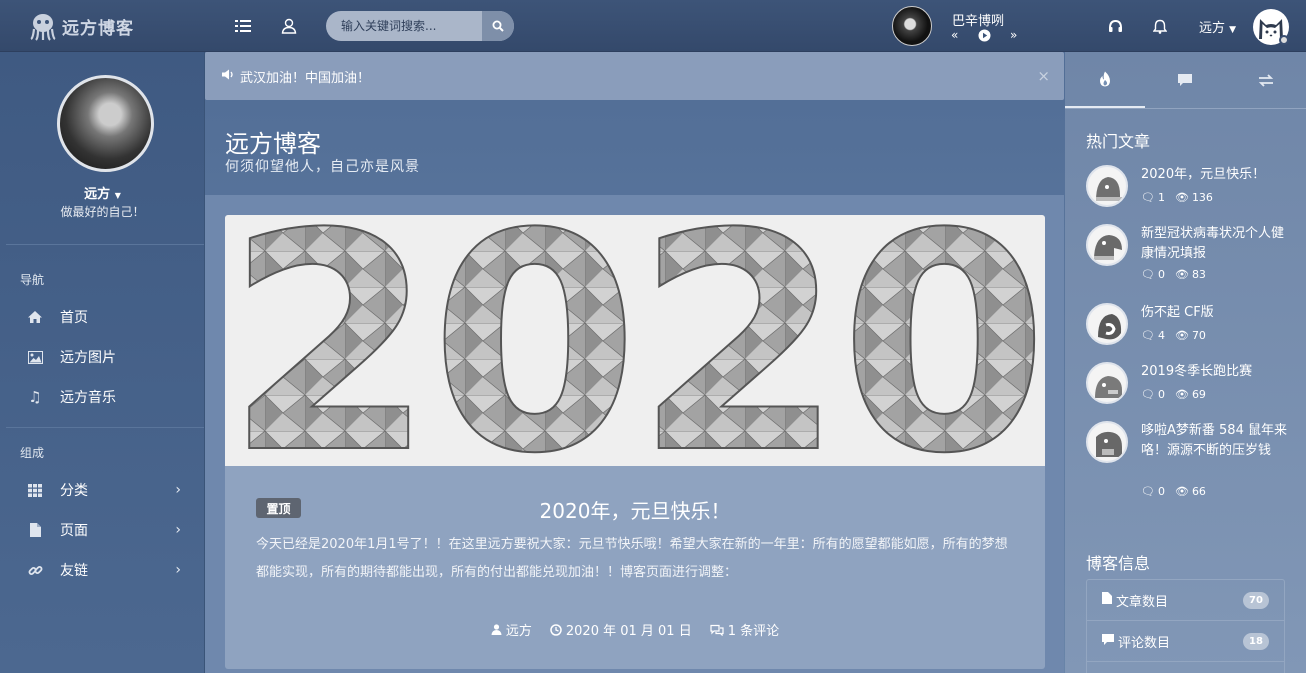 The height and width of the screenshot is (673, 1306). I want to click on sidebar-item-label: 远方音乐, so click(88, 398).